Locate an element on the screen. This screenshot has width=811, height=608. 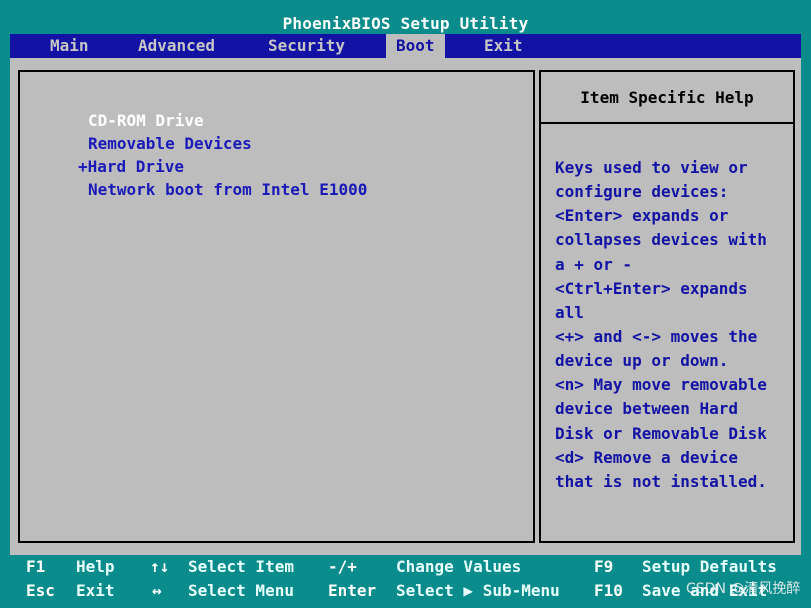
help-line: <Enter> expands or is located at coordinates (642, 216).